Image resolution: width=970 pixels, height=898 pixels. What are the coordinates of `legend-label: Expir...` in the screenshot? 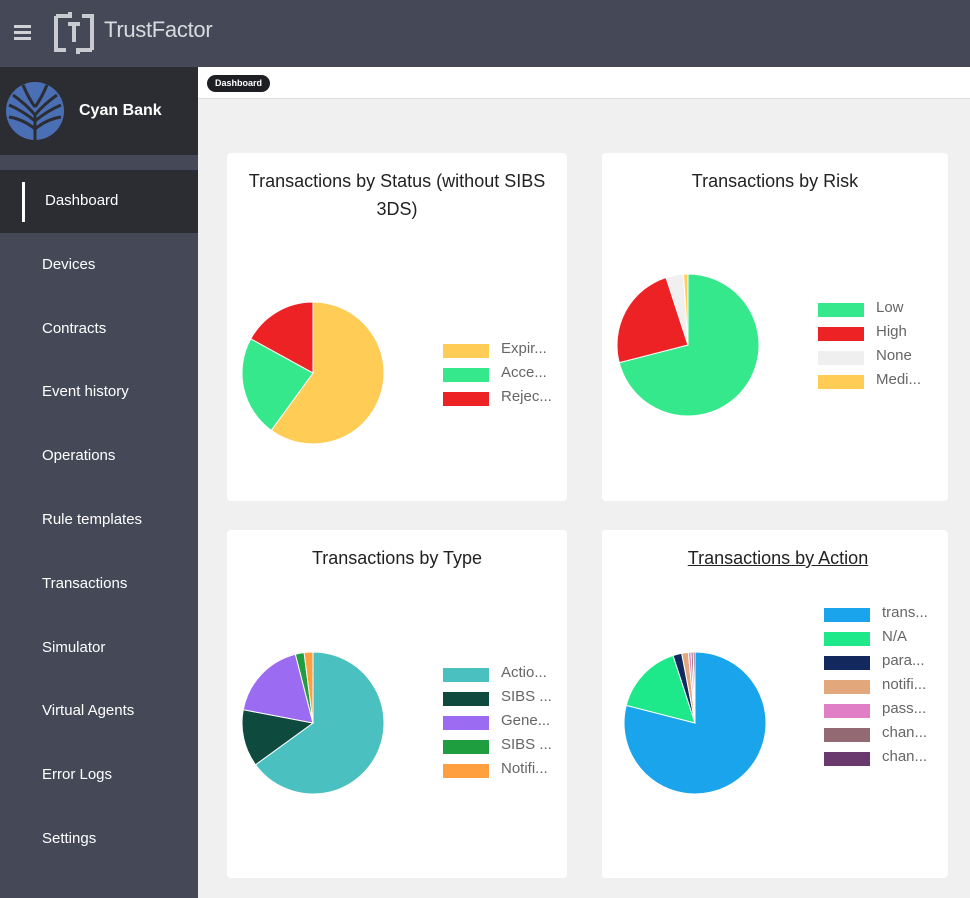 It's located at (524, 348).